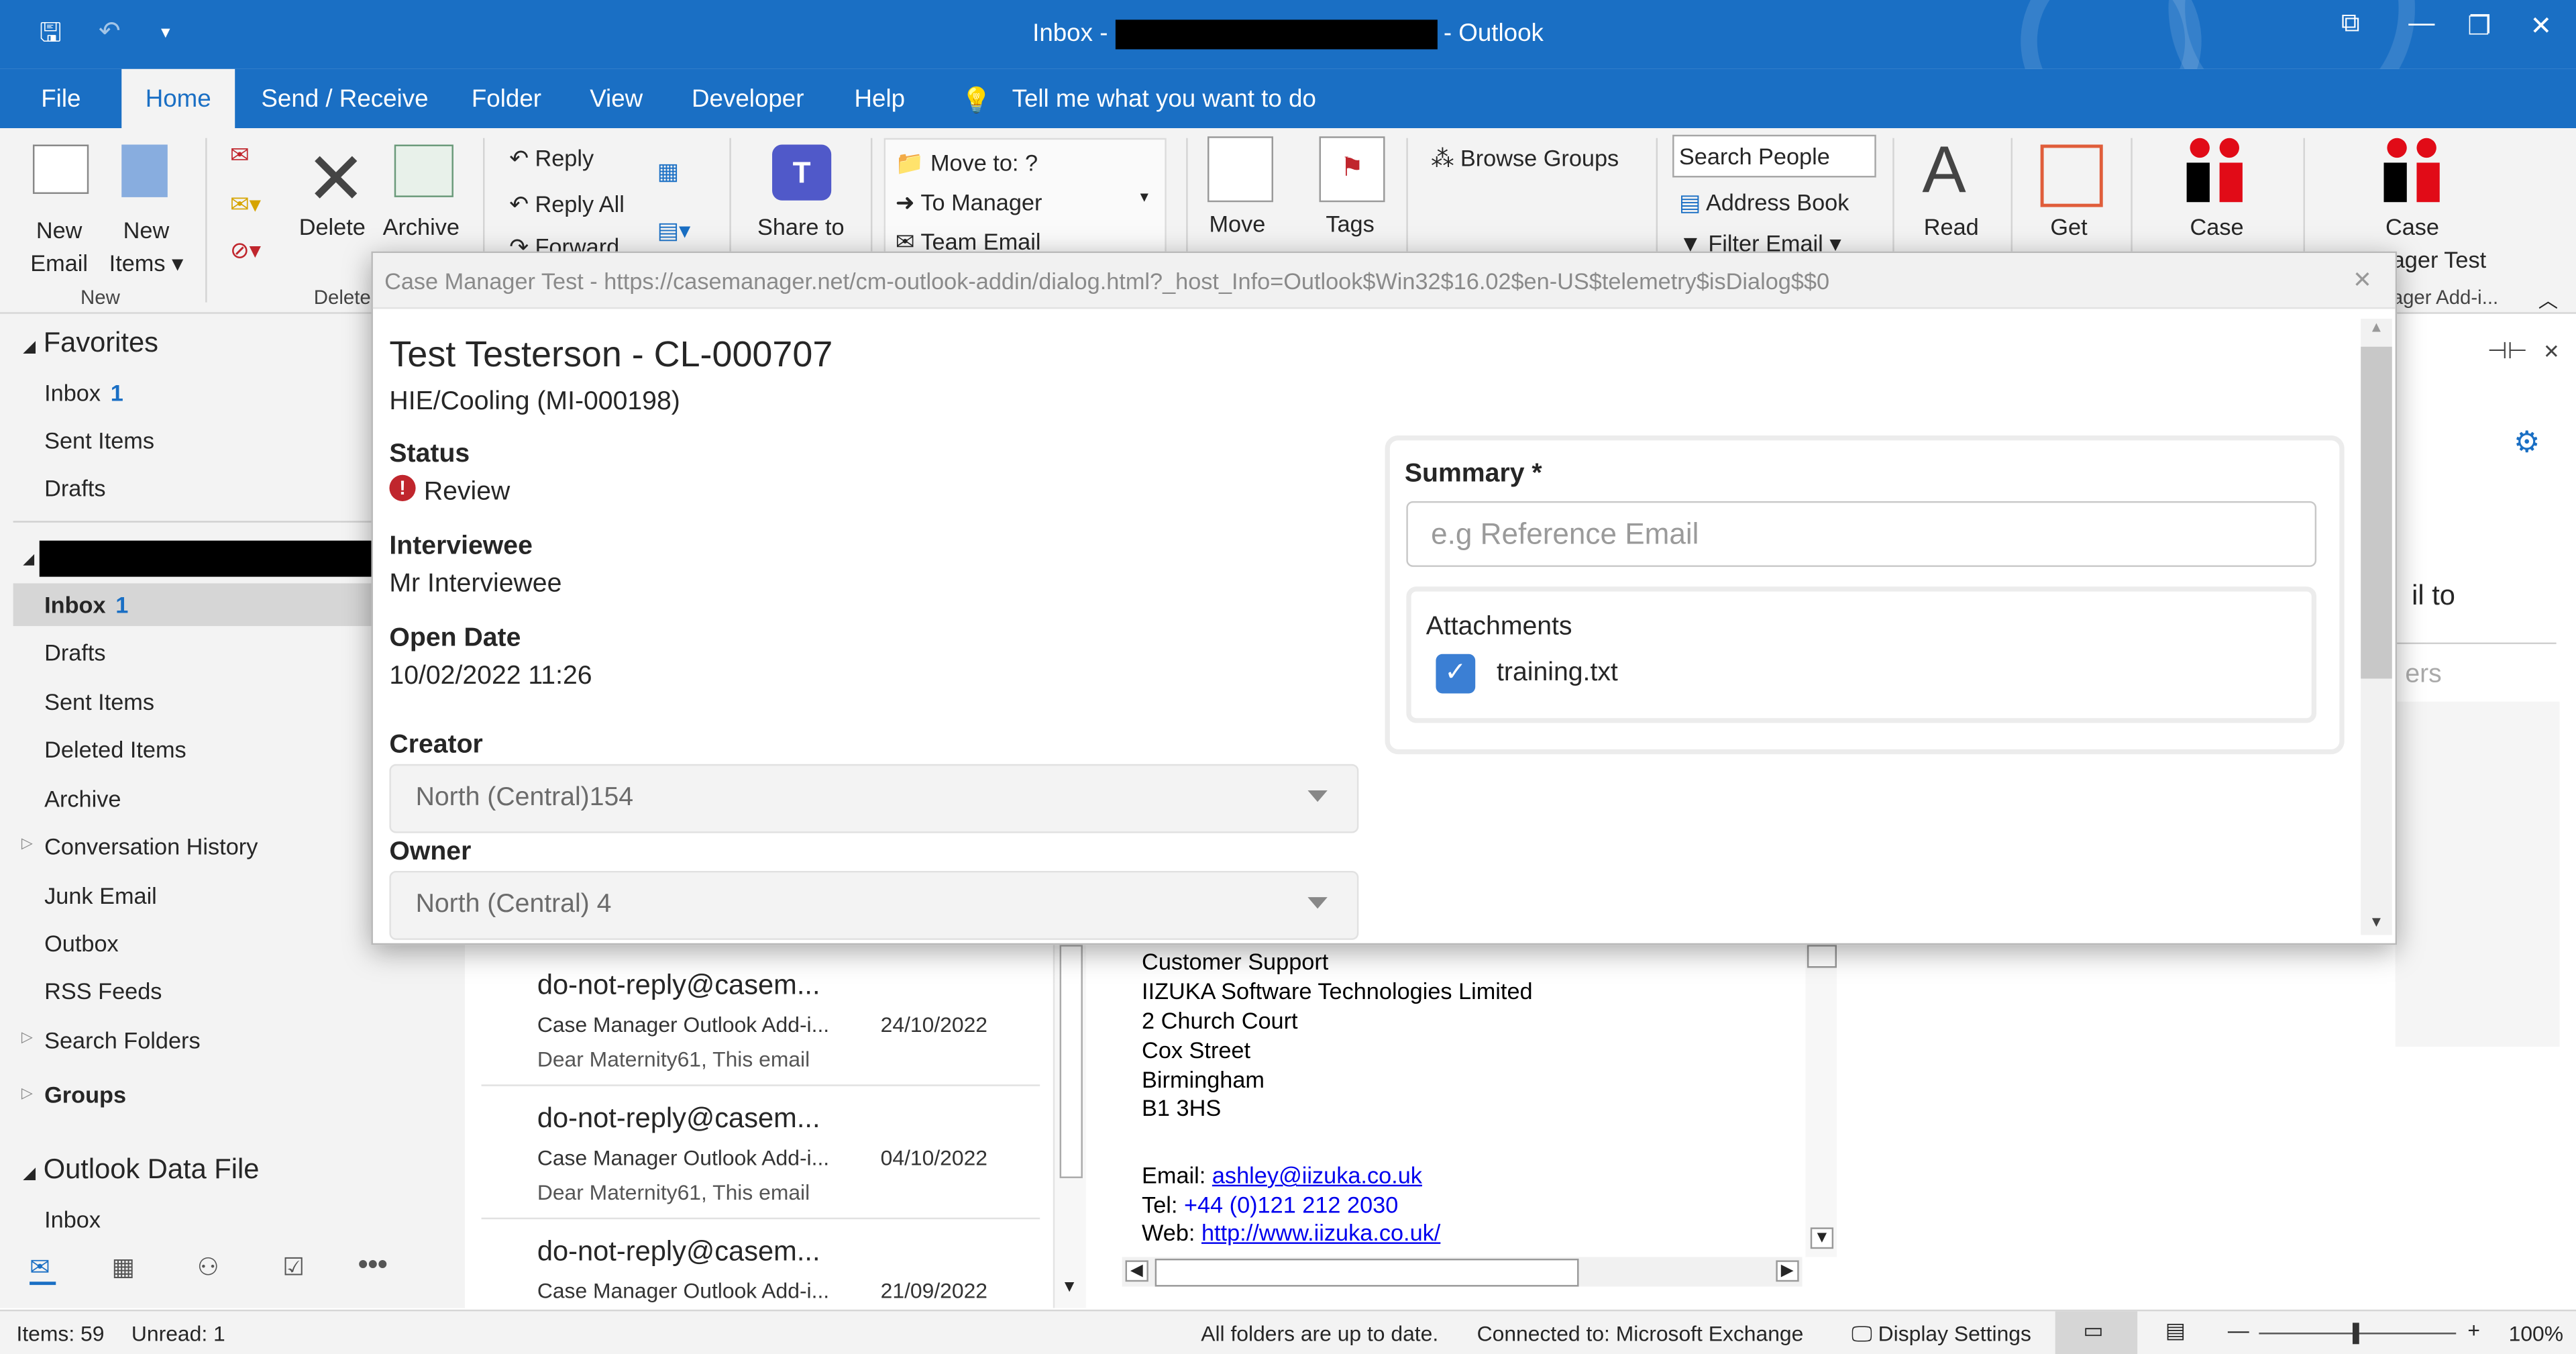 This screenshot has width=2576, height=1354. What do you see at coordinates (82, 799) in the screenshot?
I see `folder-archive: Archive` at bounding box center [82, 799].